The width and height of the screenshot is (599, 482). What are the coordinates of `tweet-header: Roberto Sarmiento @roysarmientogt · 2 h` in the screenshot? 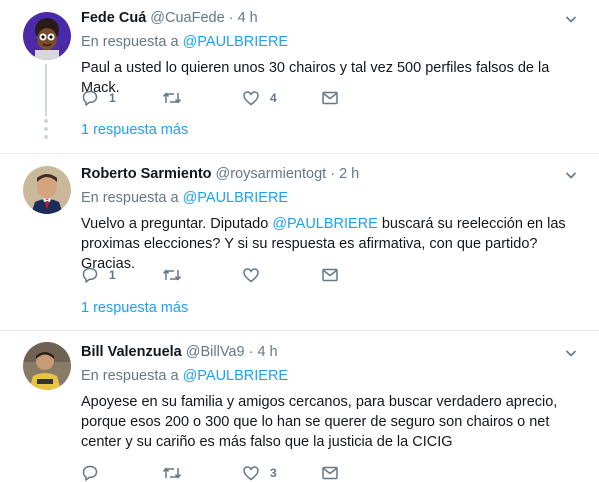 It's located at (220, 174).